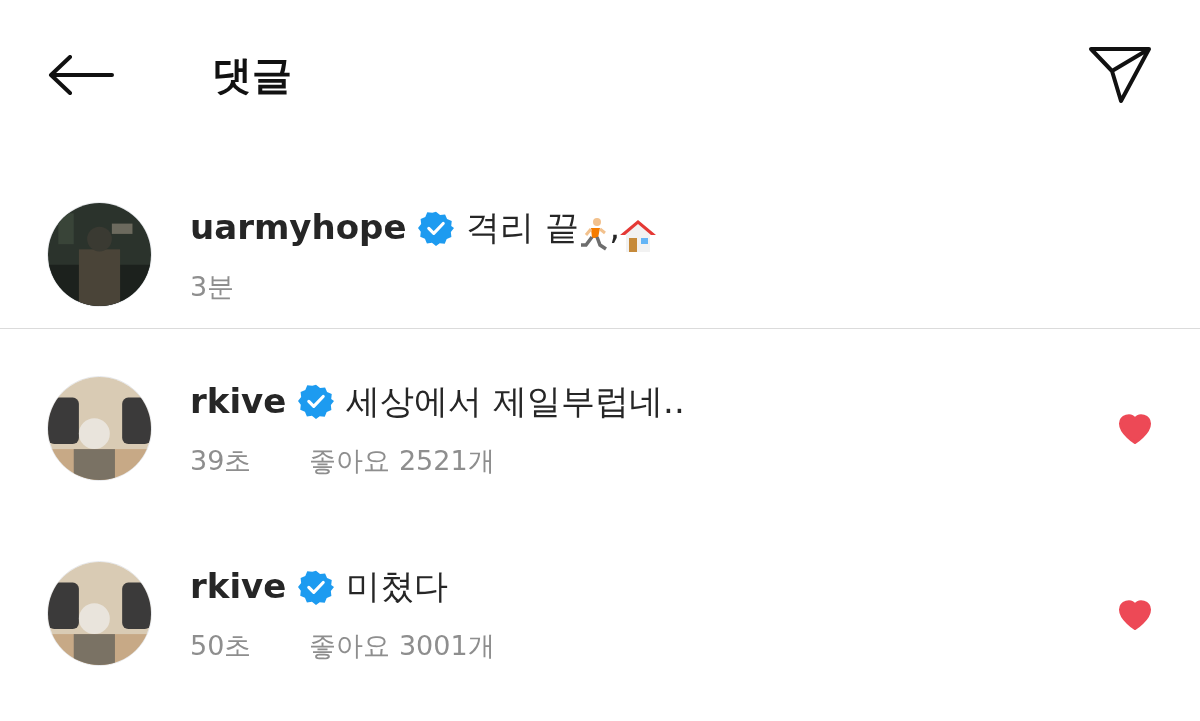 The width and height of the screenshot is (1200, 721). What do you see at coordinates (397, 586) in the screenshot?
I see `comment-text: 미쳤다` at bounding box center [397, 586].